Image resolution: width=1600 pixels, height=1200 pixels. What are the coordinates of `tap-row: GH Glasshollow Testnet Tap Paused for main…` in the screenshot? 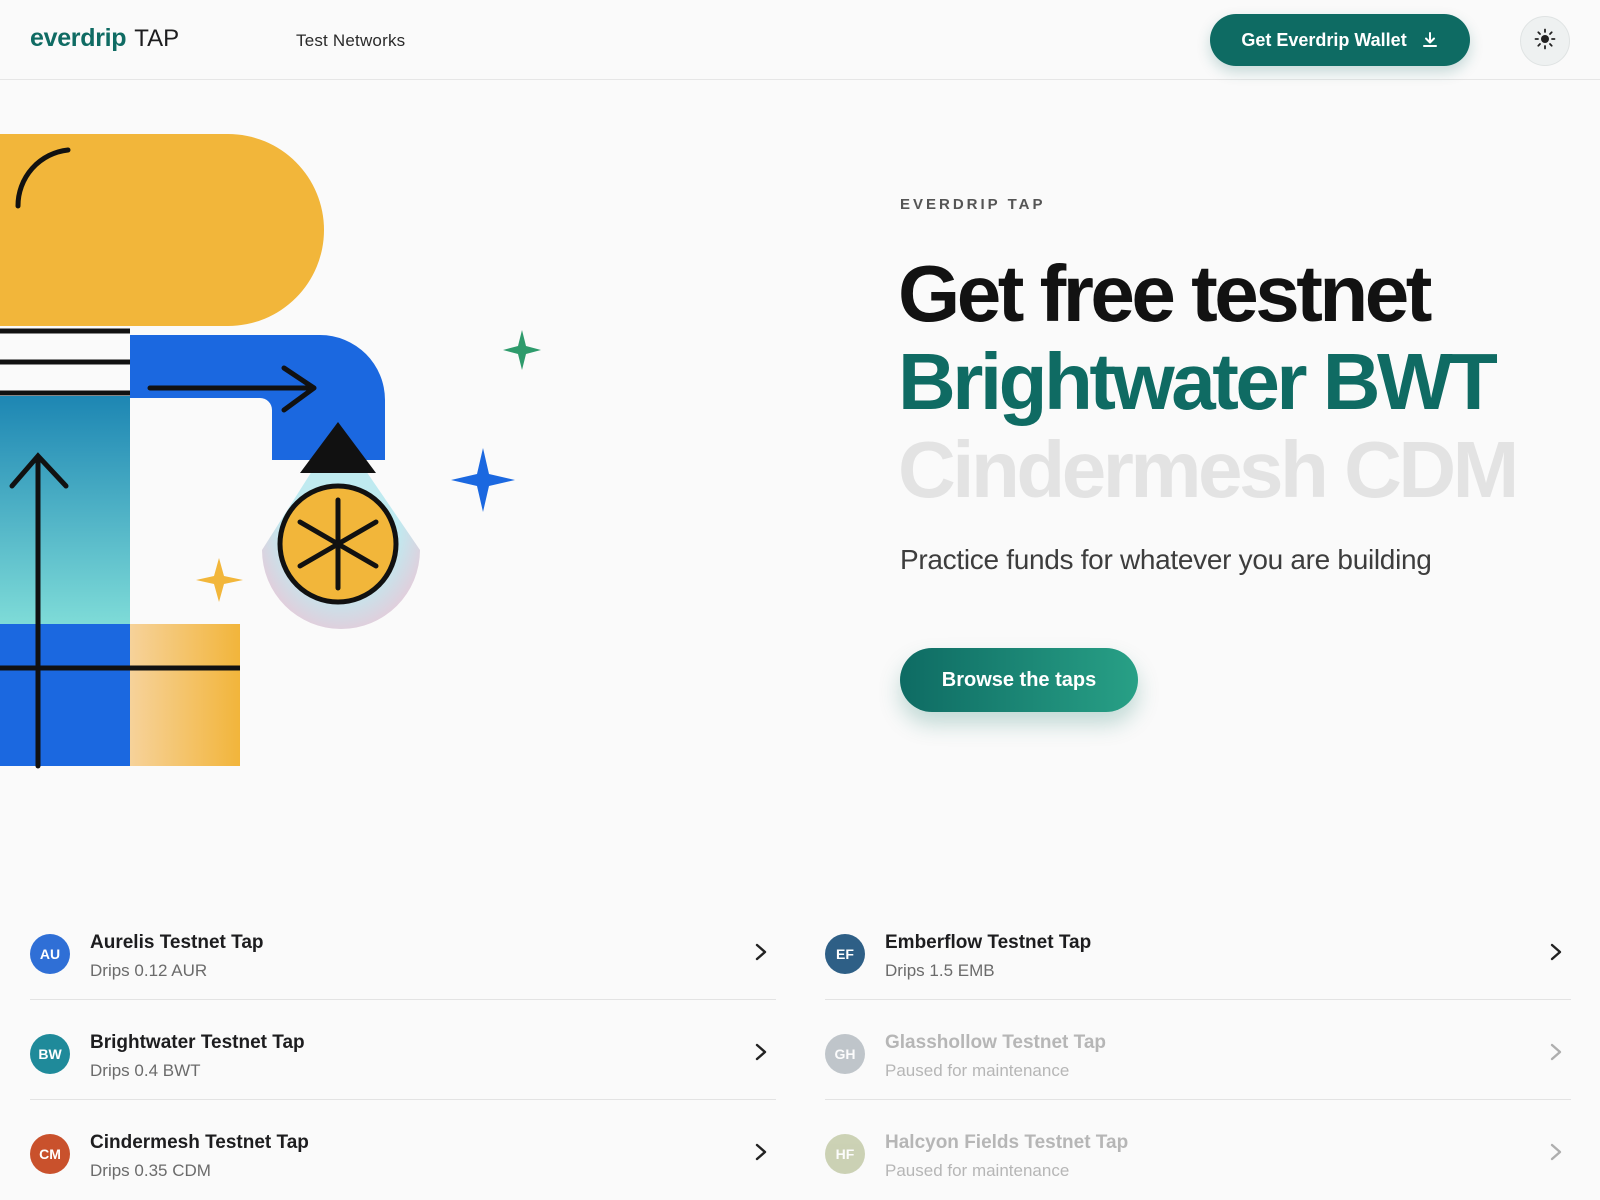 It's located at (1198, 1050).